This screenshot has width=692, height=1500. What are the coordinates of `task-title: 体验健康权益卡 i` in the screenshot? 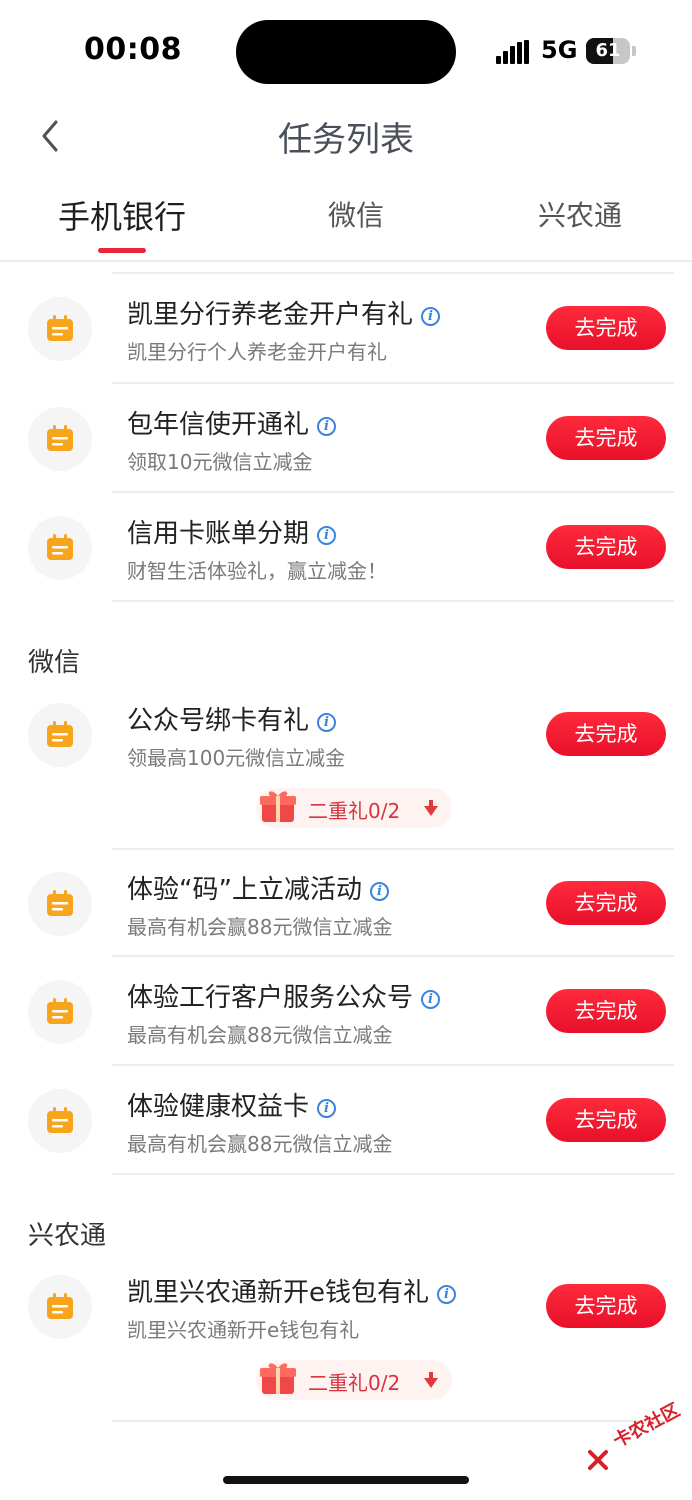 It's located at (232, 1104).